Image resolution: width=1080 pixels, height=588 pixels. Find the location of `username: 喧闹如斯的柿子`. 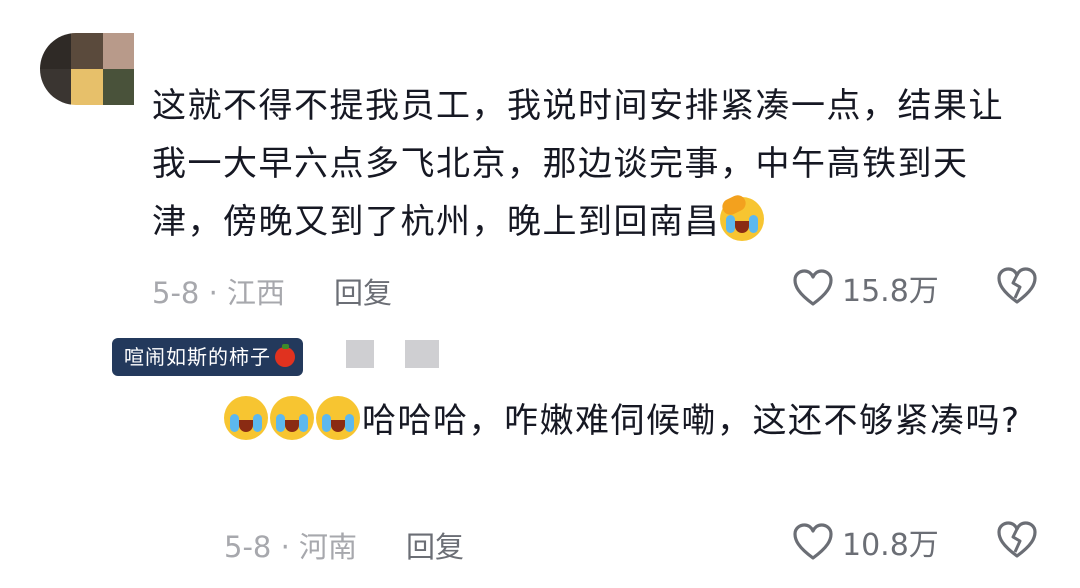

username: 喧闹如斯的柿子 is located at coordinates (207, 357).